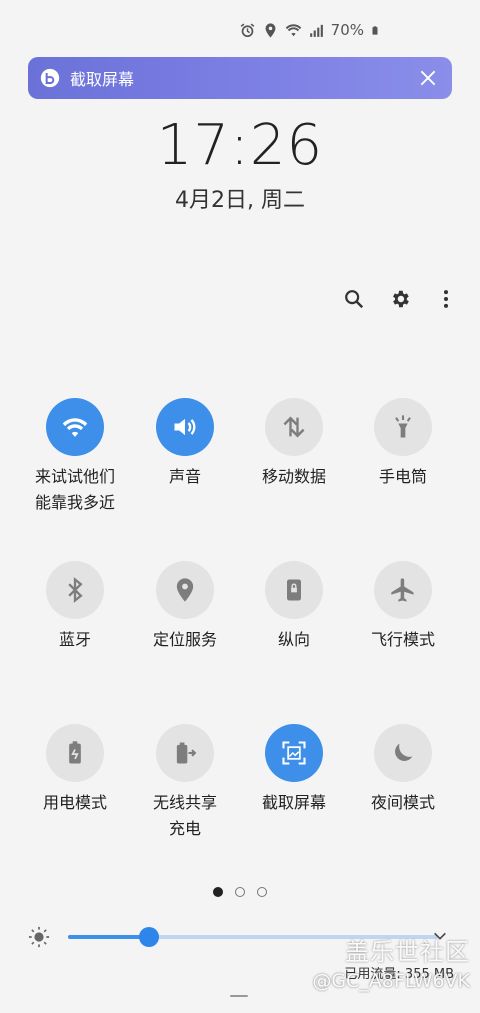  I want to click on power-mode-toggle, so click(75, 753).